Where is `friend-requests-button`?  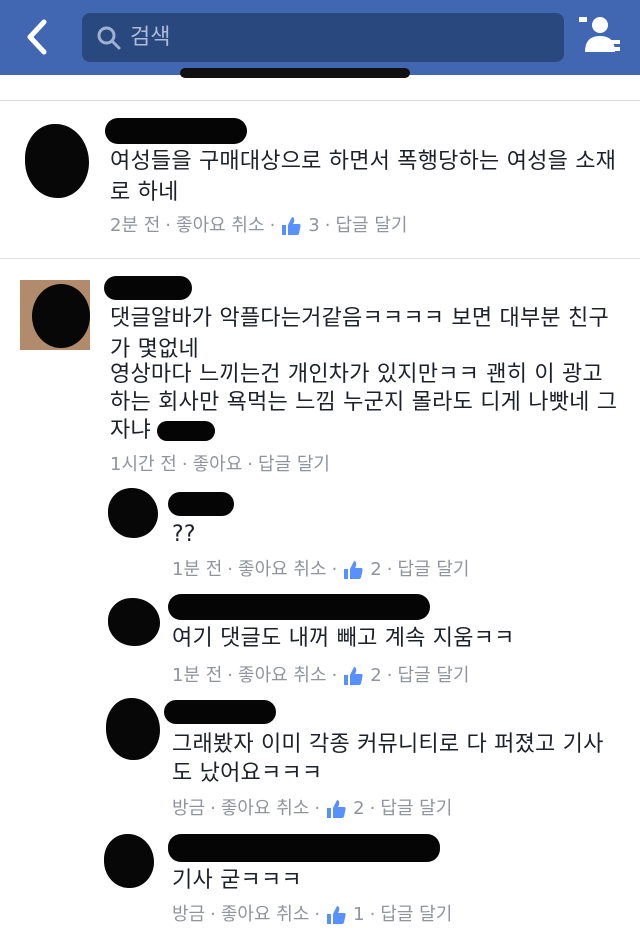 friend-requests-button is located at coordinates (600, 36).